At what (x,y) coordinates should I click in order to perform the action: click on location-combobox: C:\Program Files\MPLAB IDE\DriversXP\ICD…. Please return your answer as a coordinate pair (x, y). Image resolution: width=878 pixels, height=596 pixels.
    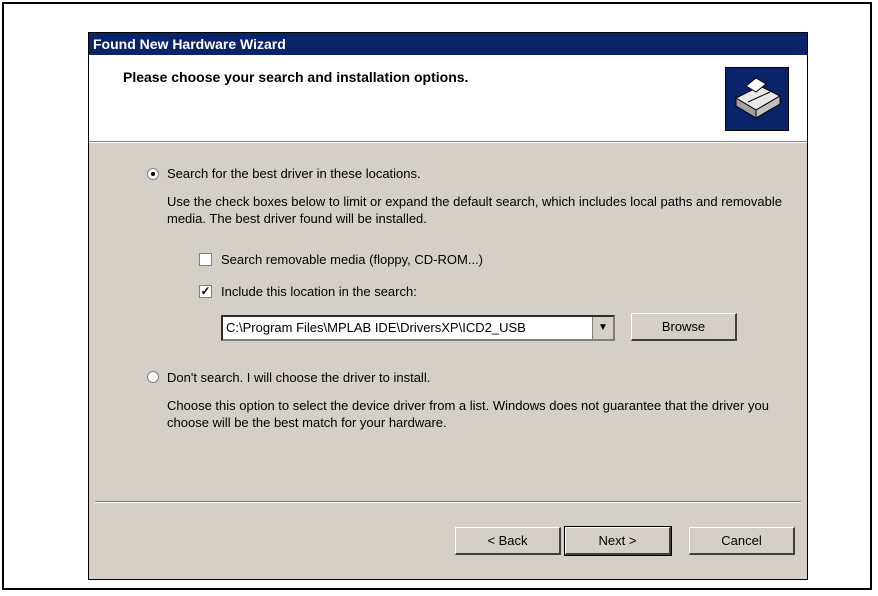
    Looking at the image, I should click on (418, 328).